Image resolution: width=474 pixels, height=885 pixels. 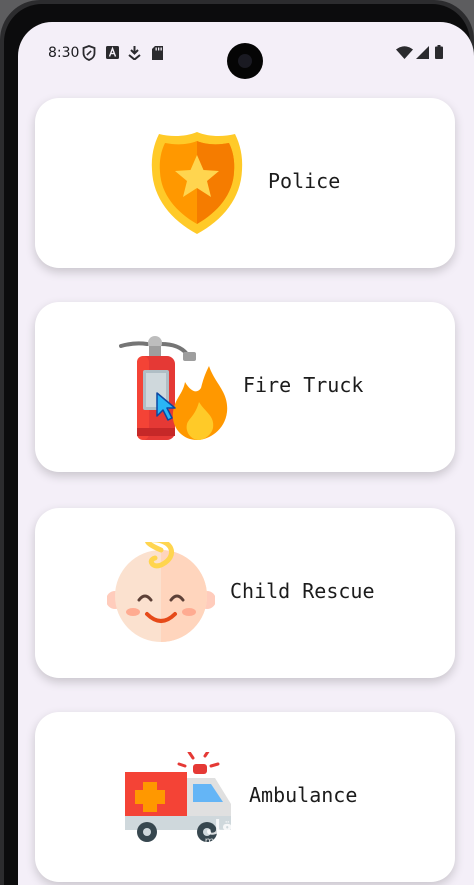 What do you see at coordinates (303, 385) in the screenshot?
I see `card-label-fire-truck: Fire Truck` at bounding box center [303, 385].